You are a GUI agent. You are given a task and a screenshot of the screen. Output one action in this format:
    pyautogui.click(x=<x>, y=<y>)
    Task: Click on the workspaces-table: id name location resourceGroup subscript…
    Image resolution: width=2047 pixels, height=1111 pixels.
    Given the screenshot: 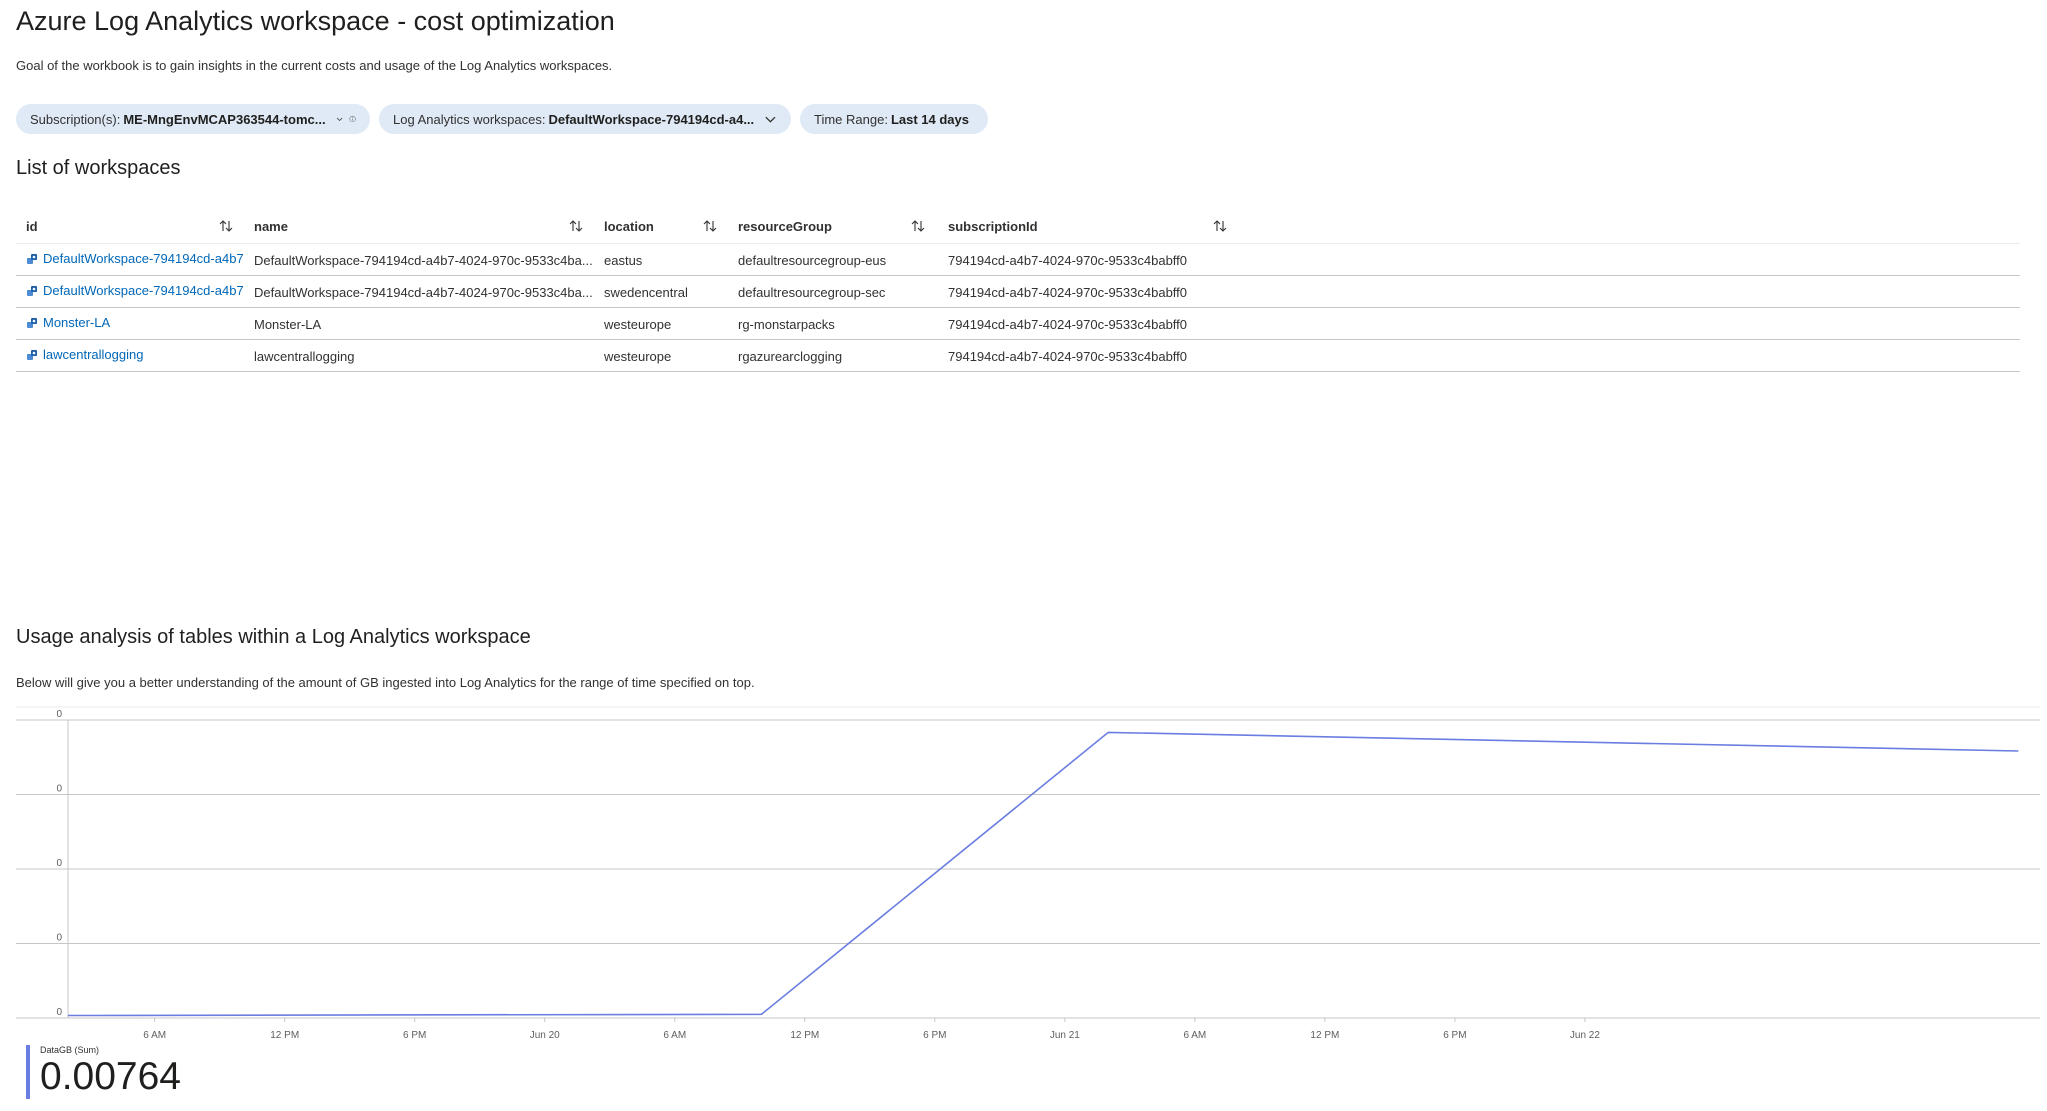 What is the action you would take?
    pyautogui.click(x=1018, y=291)
    